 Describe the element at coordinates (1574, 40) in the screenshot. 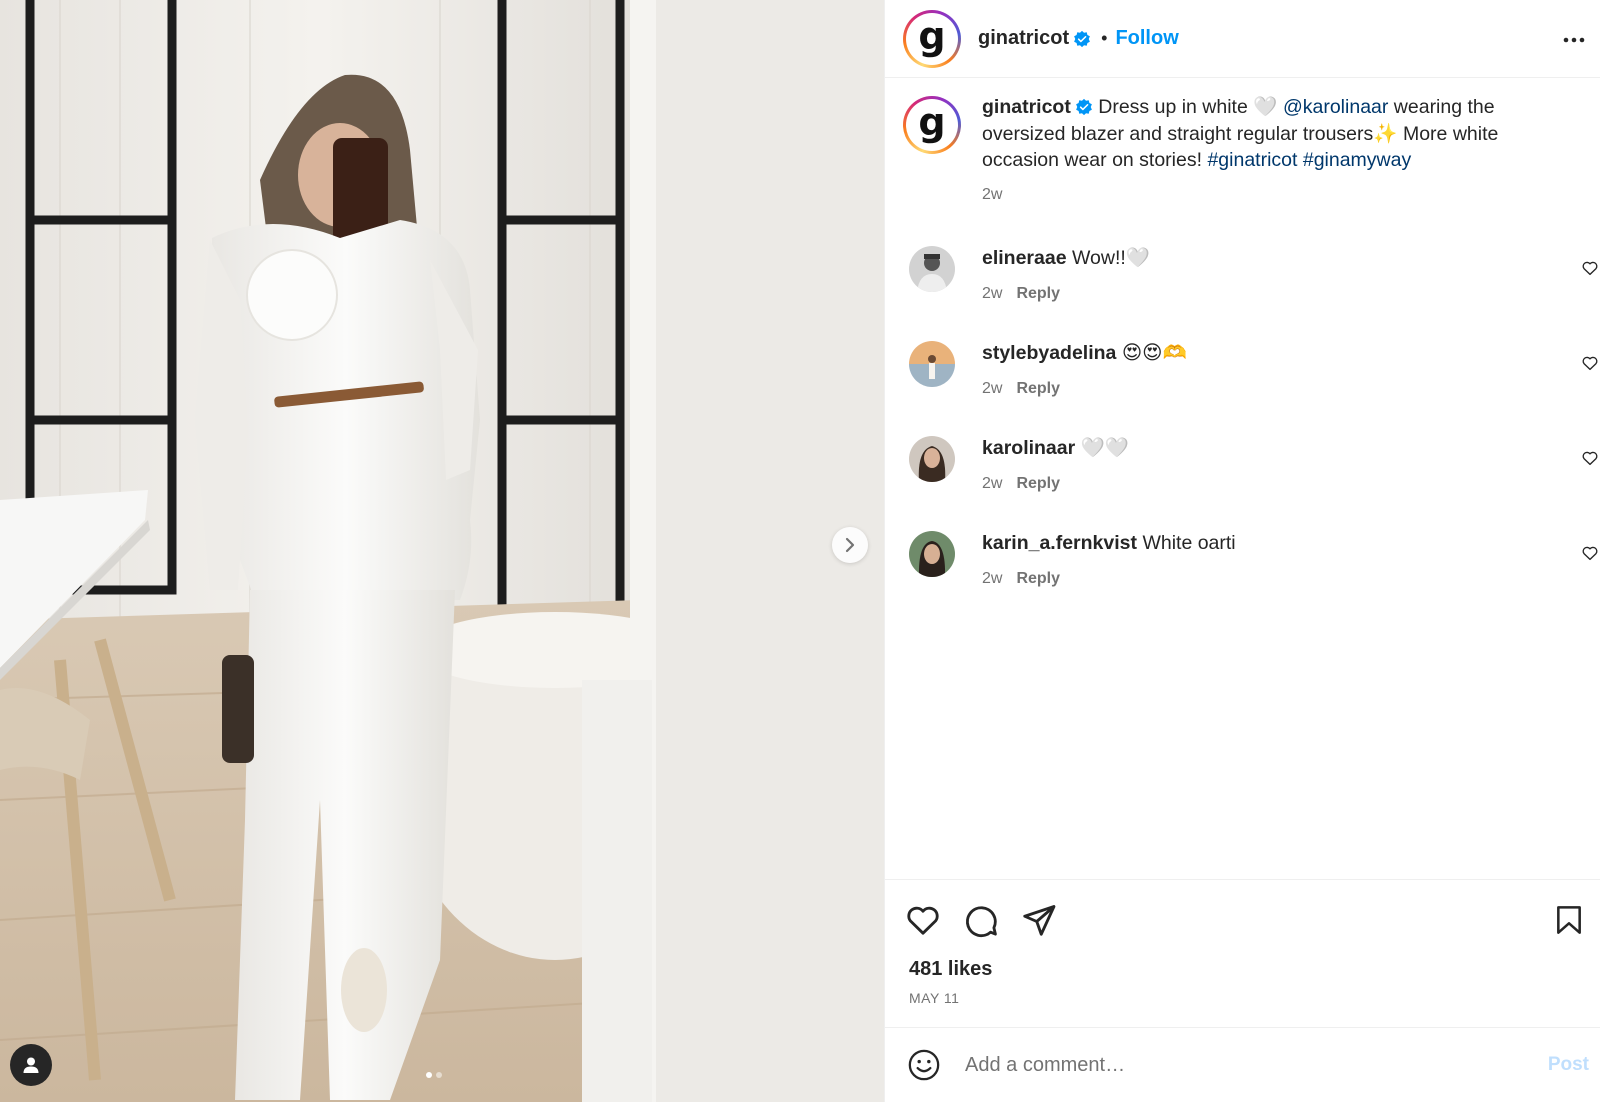

I see `more-options-icon` at that location.